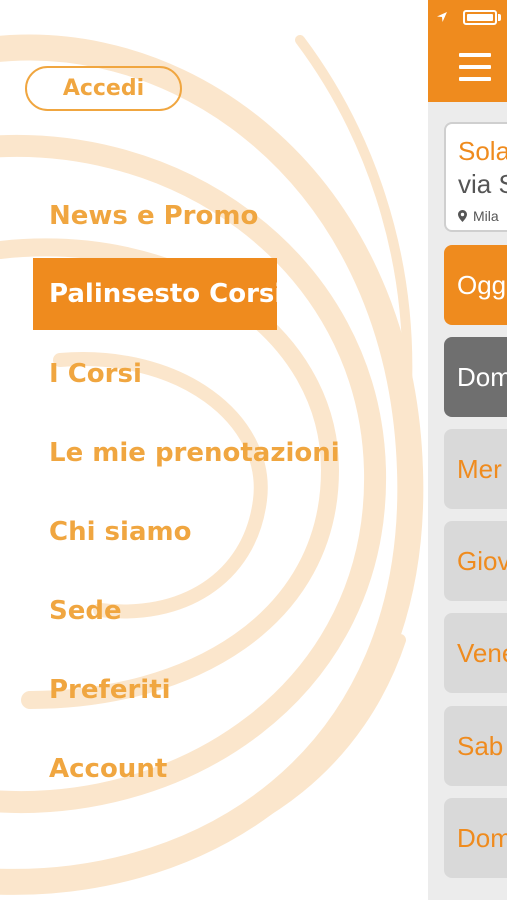 This screenshot has height=900, width=507. I want to click on menu-item-i-corsi: I Corsi, so click(95, 374).